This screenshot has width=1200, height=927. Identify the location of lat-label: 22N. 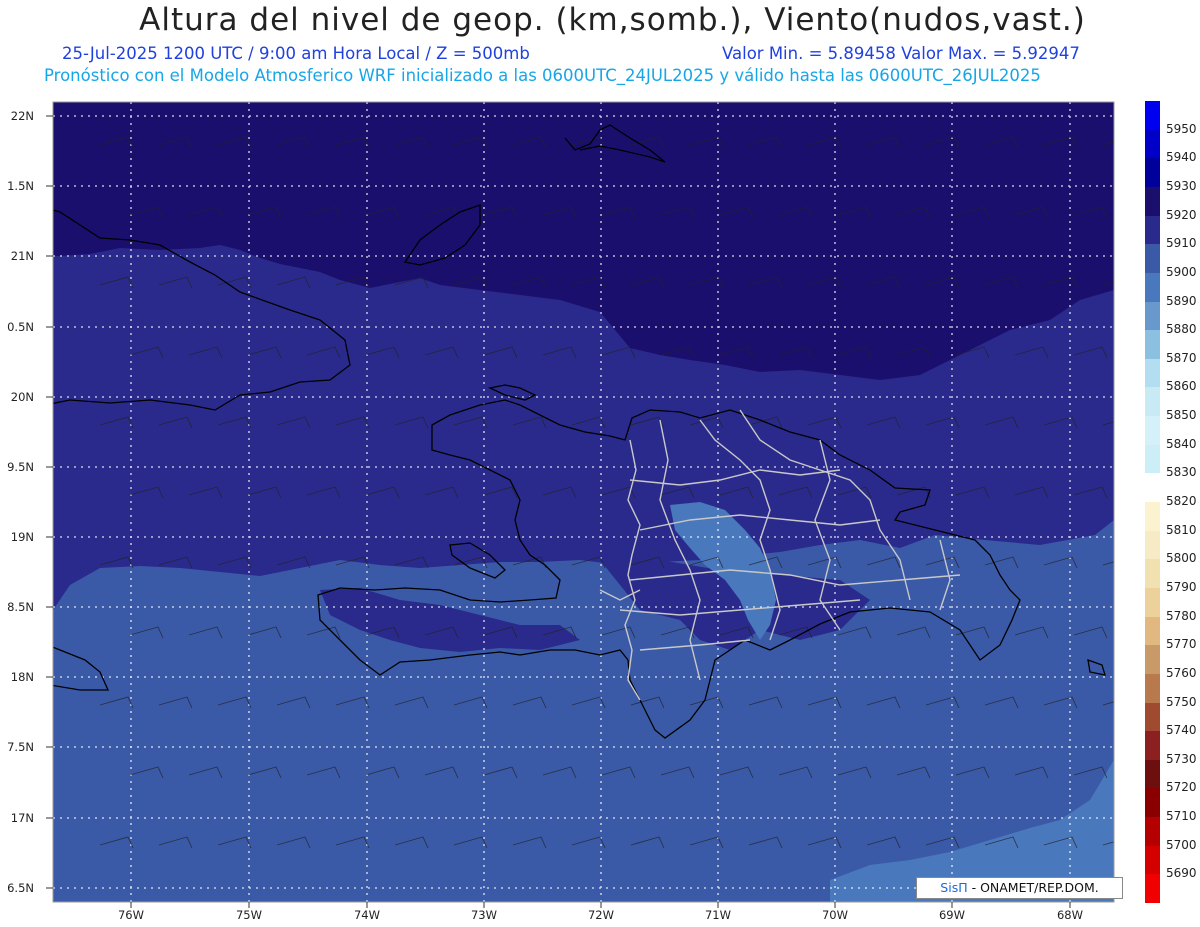
(22, 116).